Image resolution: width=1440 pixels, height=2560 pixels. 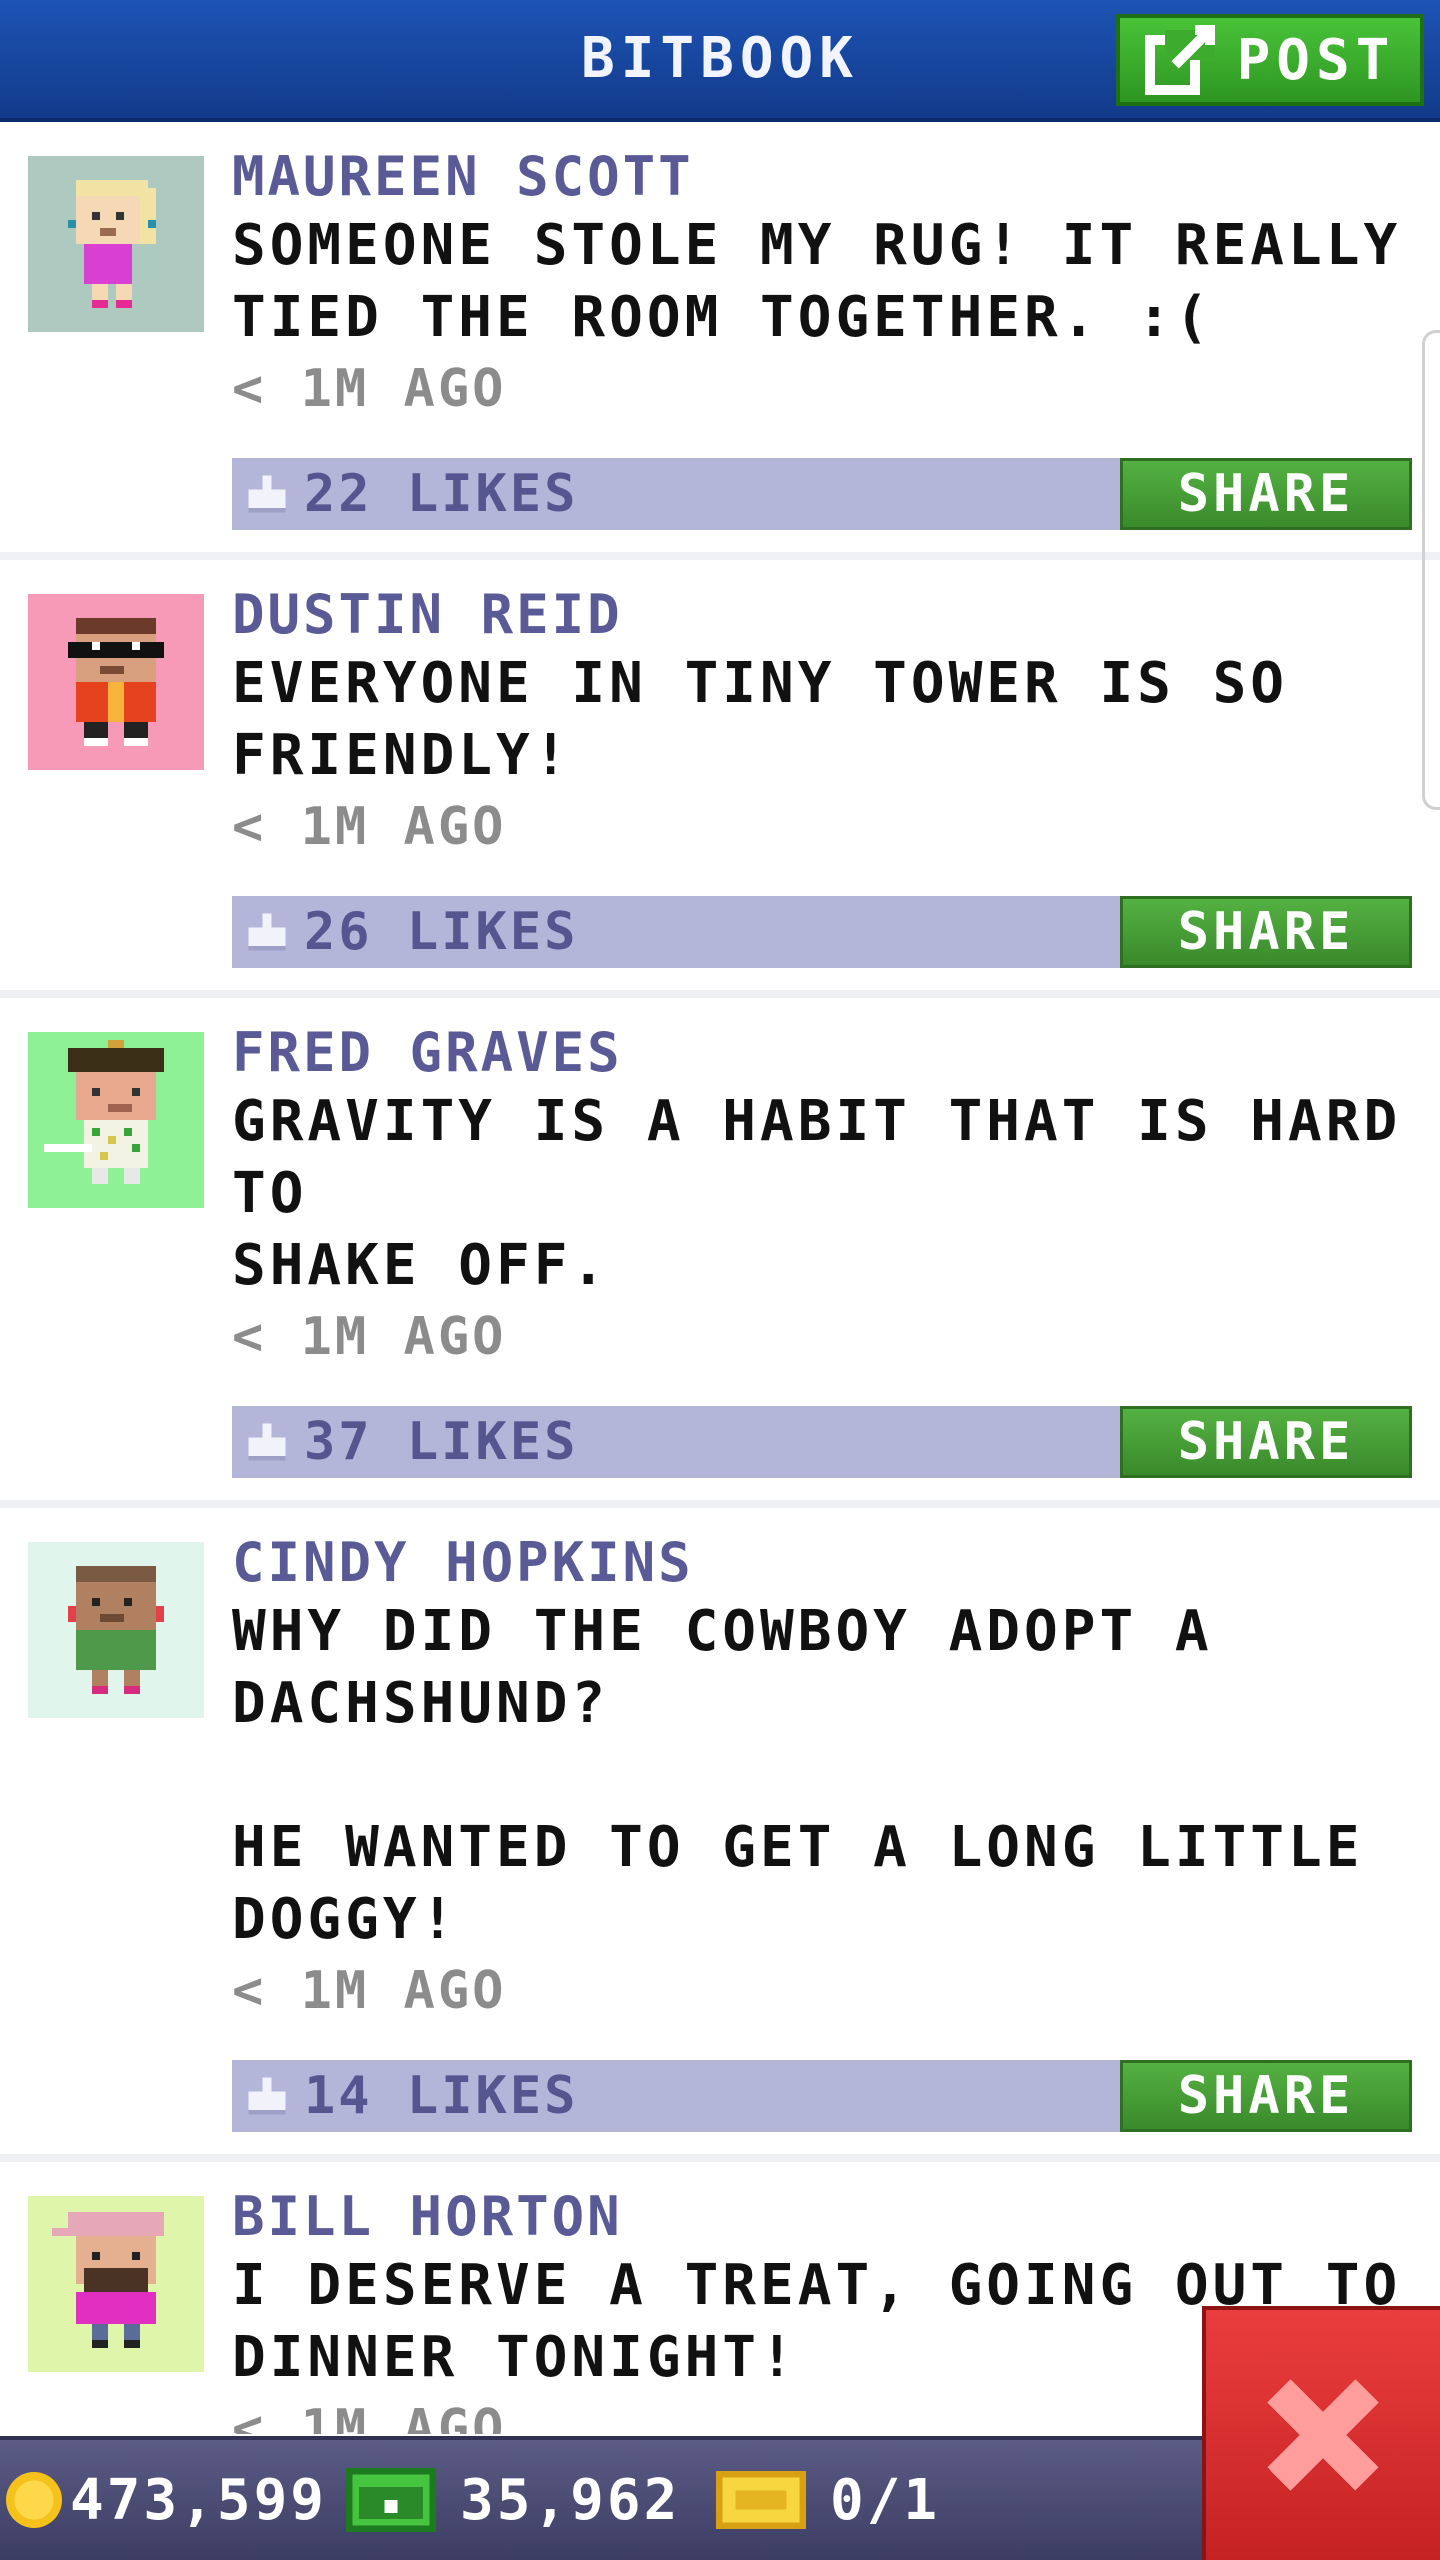 What do you see at coordinates (1179, 60) in the screenshot?
I see `compose-icon` at bounding box center [1179, 60].